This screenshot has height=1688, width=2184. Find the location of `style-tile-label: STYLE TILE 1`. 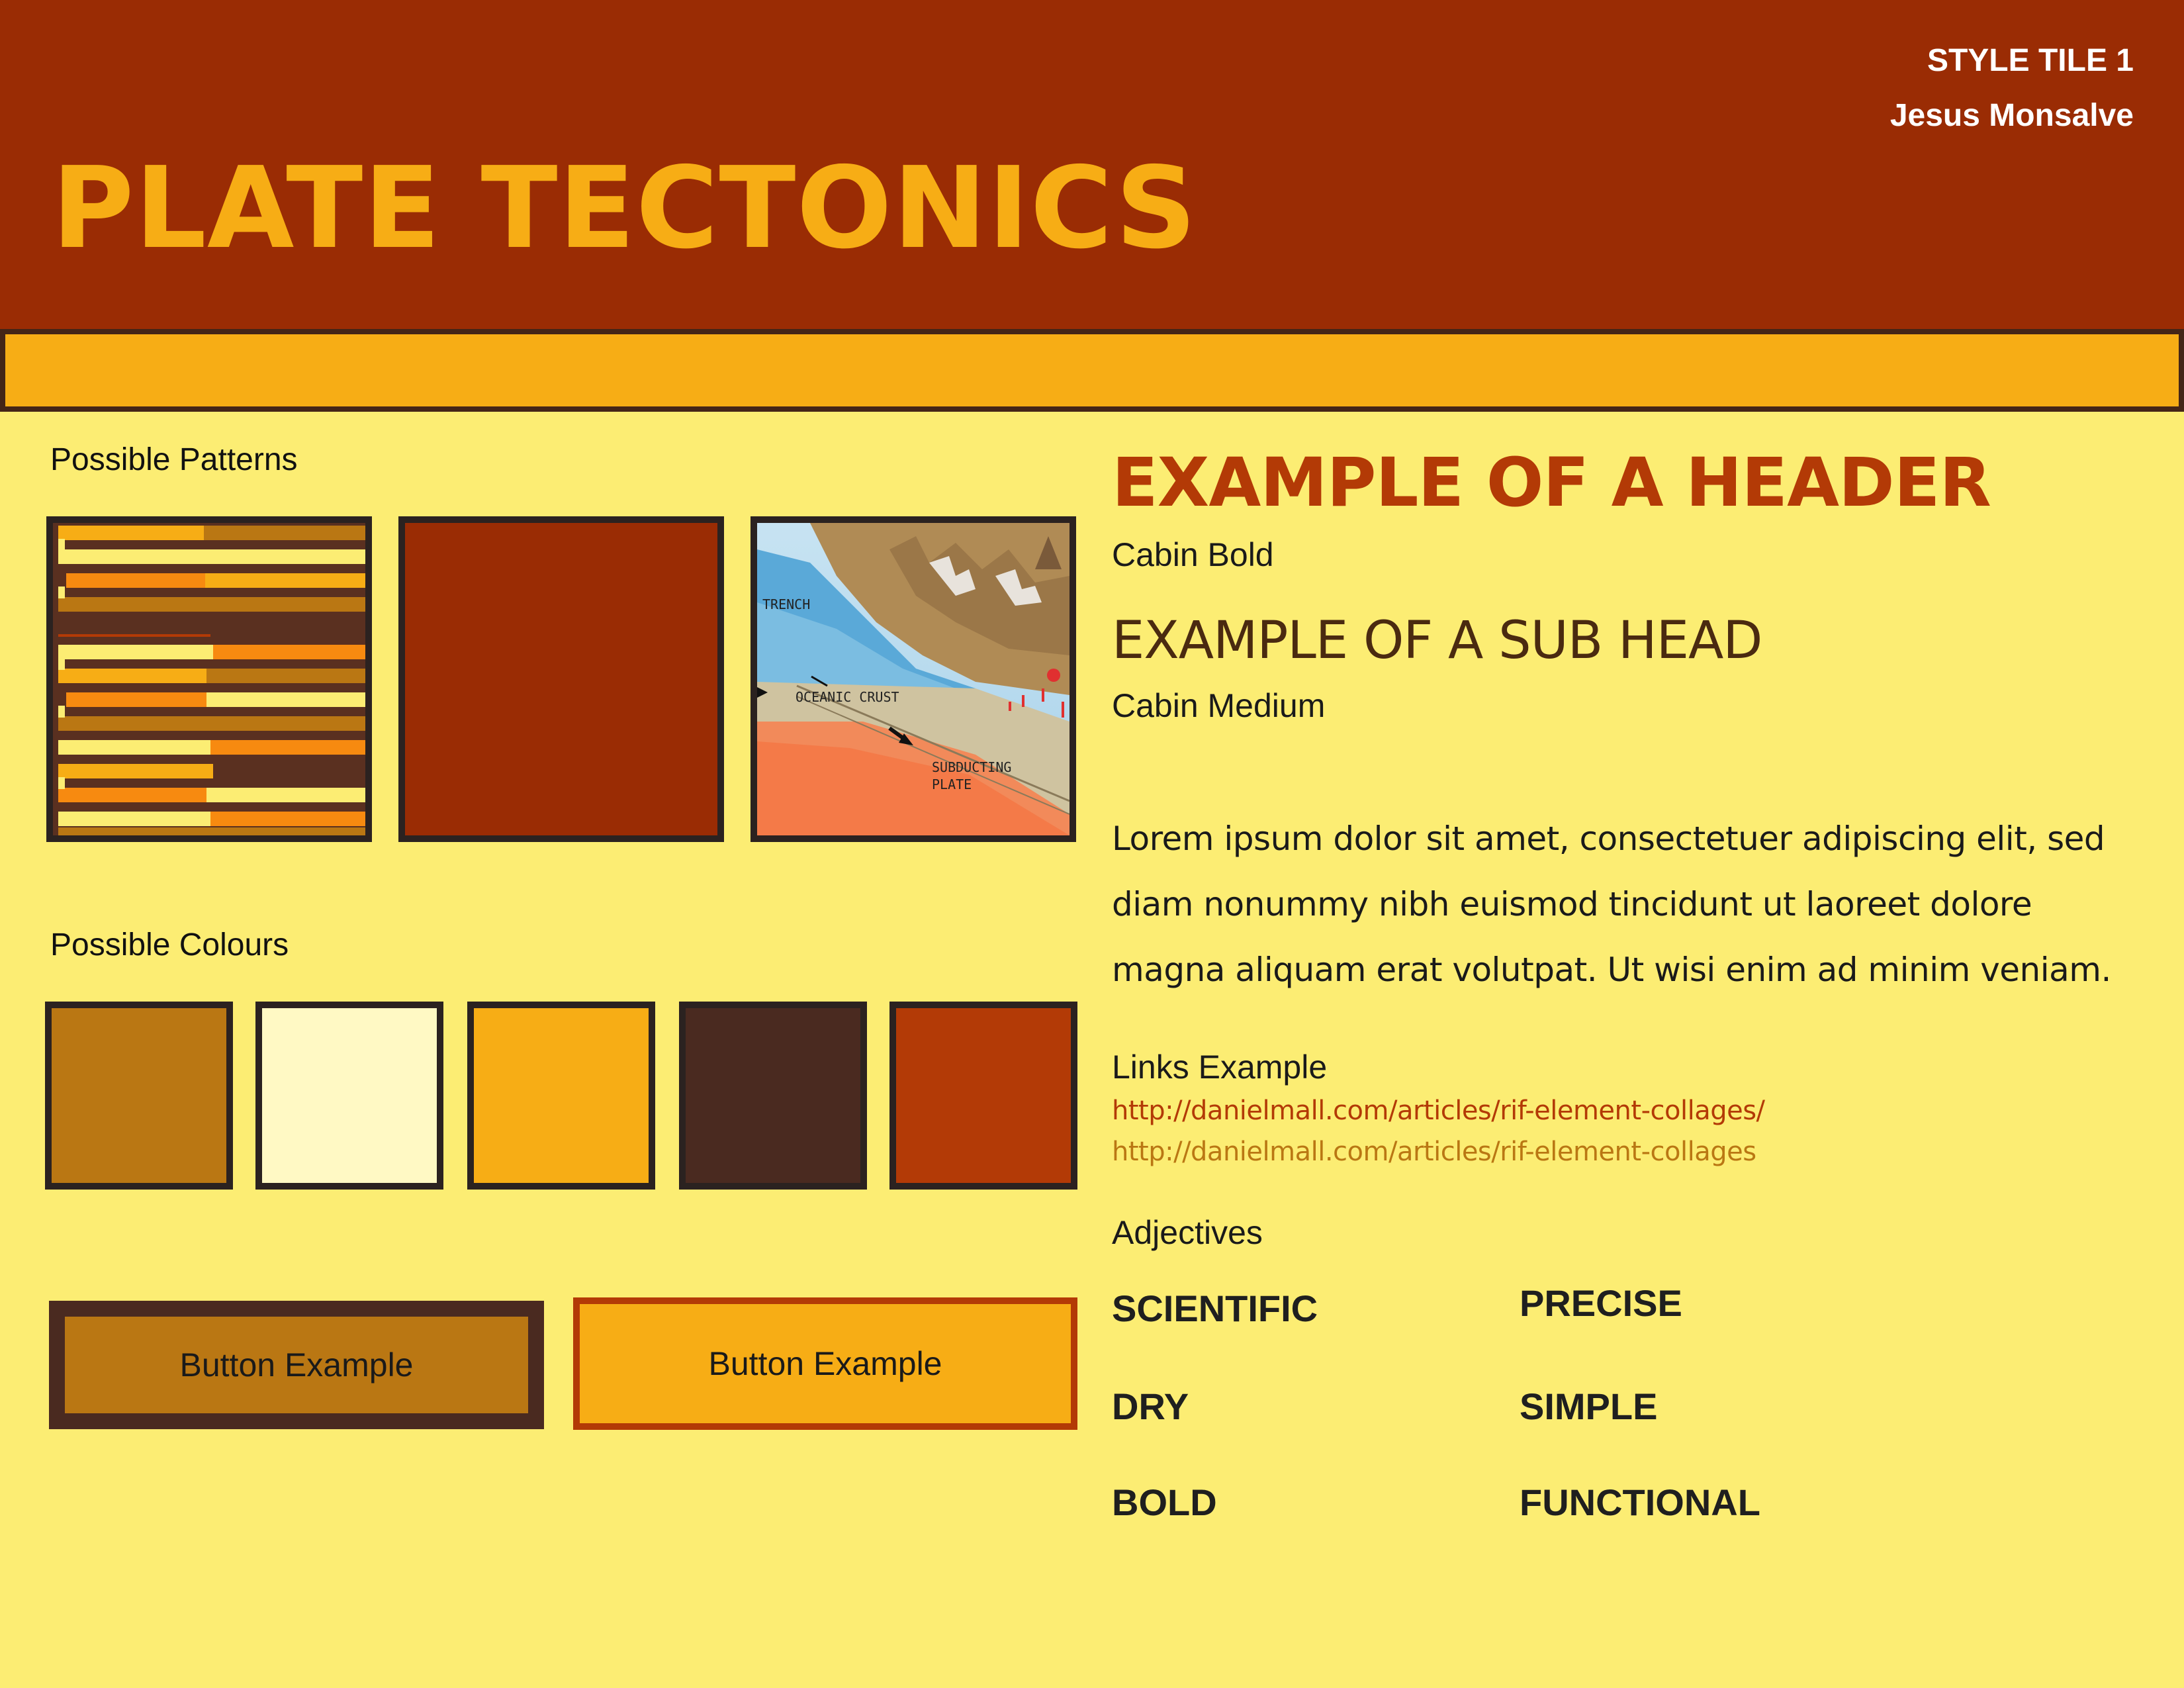

style-tile-label: STYLE TILE 1 is located at coordinates (2031, 60).